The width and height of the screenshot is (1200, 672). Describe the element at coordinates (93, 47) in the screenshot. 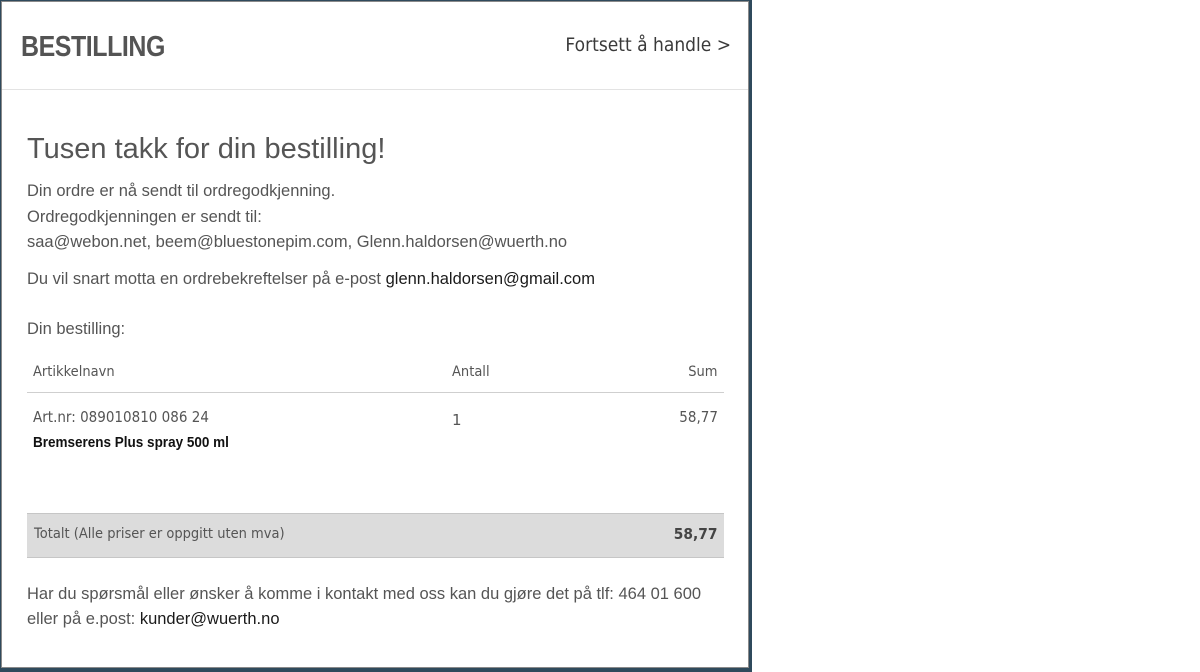

I see `modal-title: BESTILLING` at that location.